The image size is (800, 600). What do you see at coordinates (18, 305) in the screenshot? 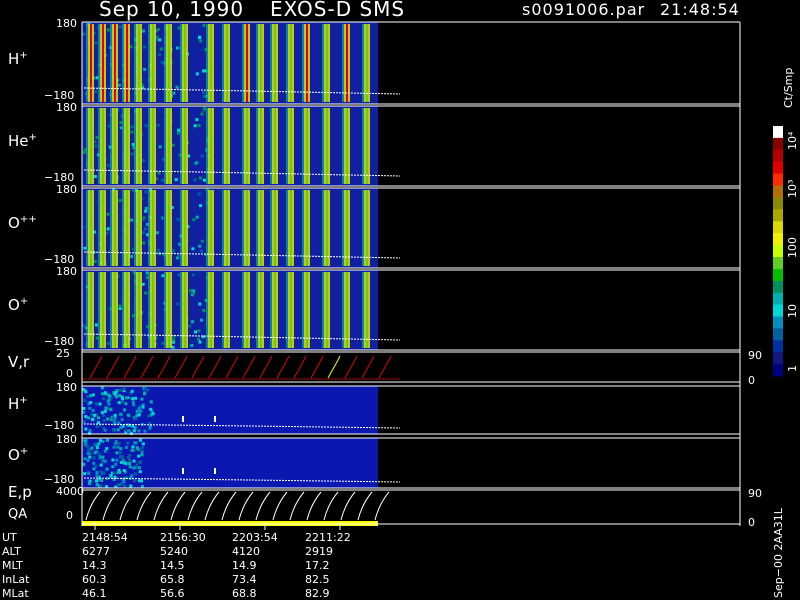
I see `panel-label: O+` at bounding box center [18, 305].